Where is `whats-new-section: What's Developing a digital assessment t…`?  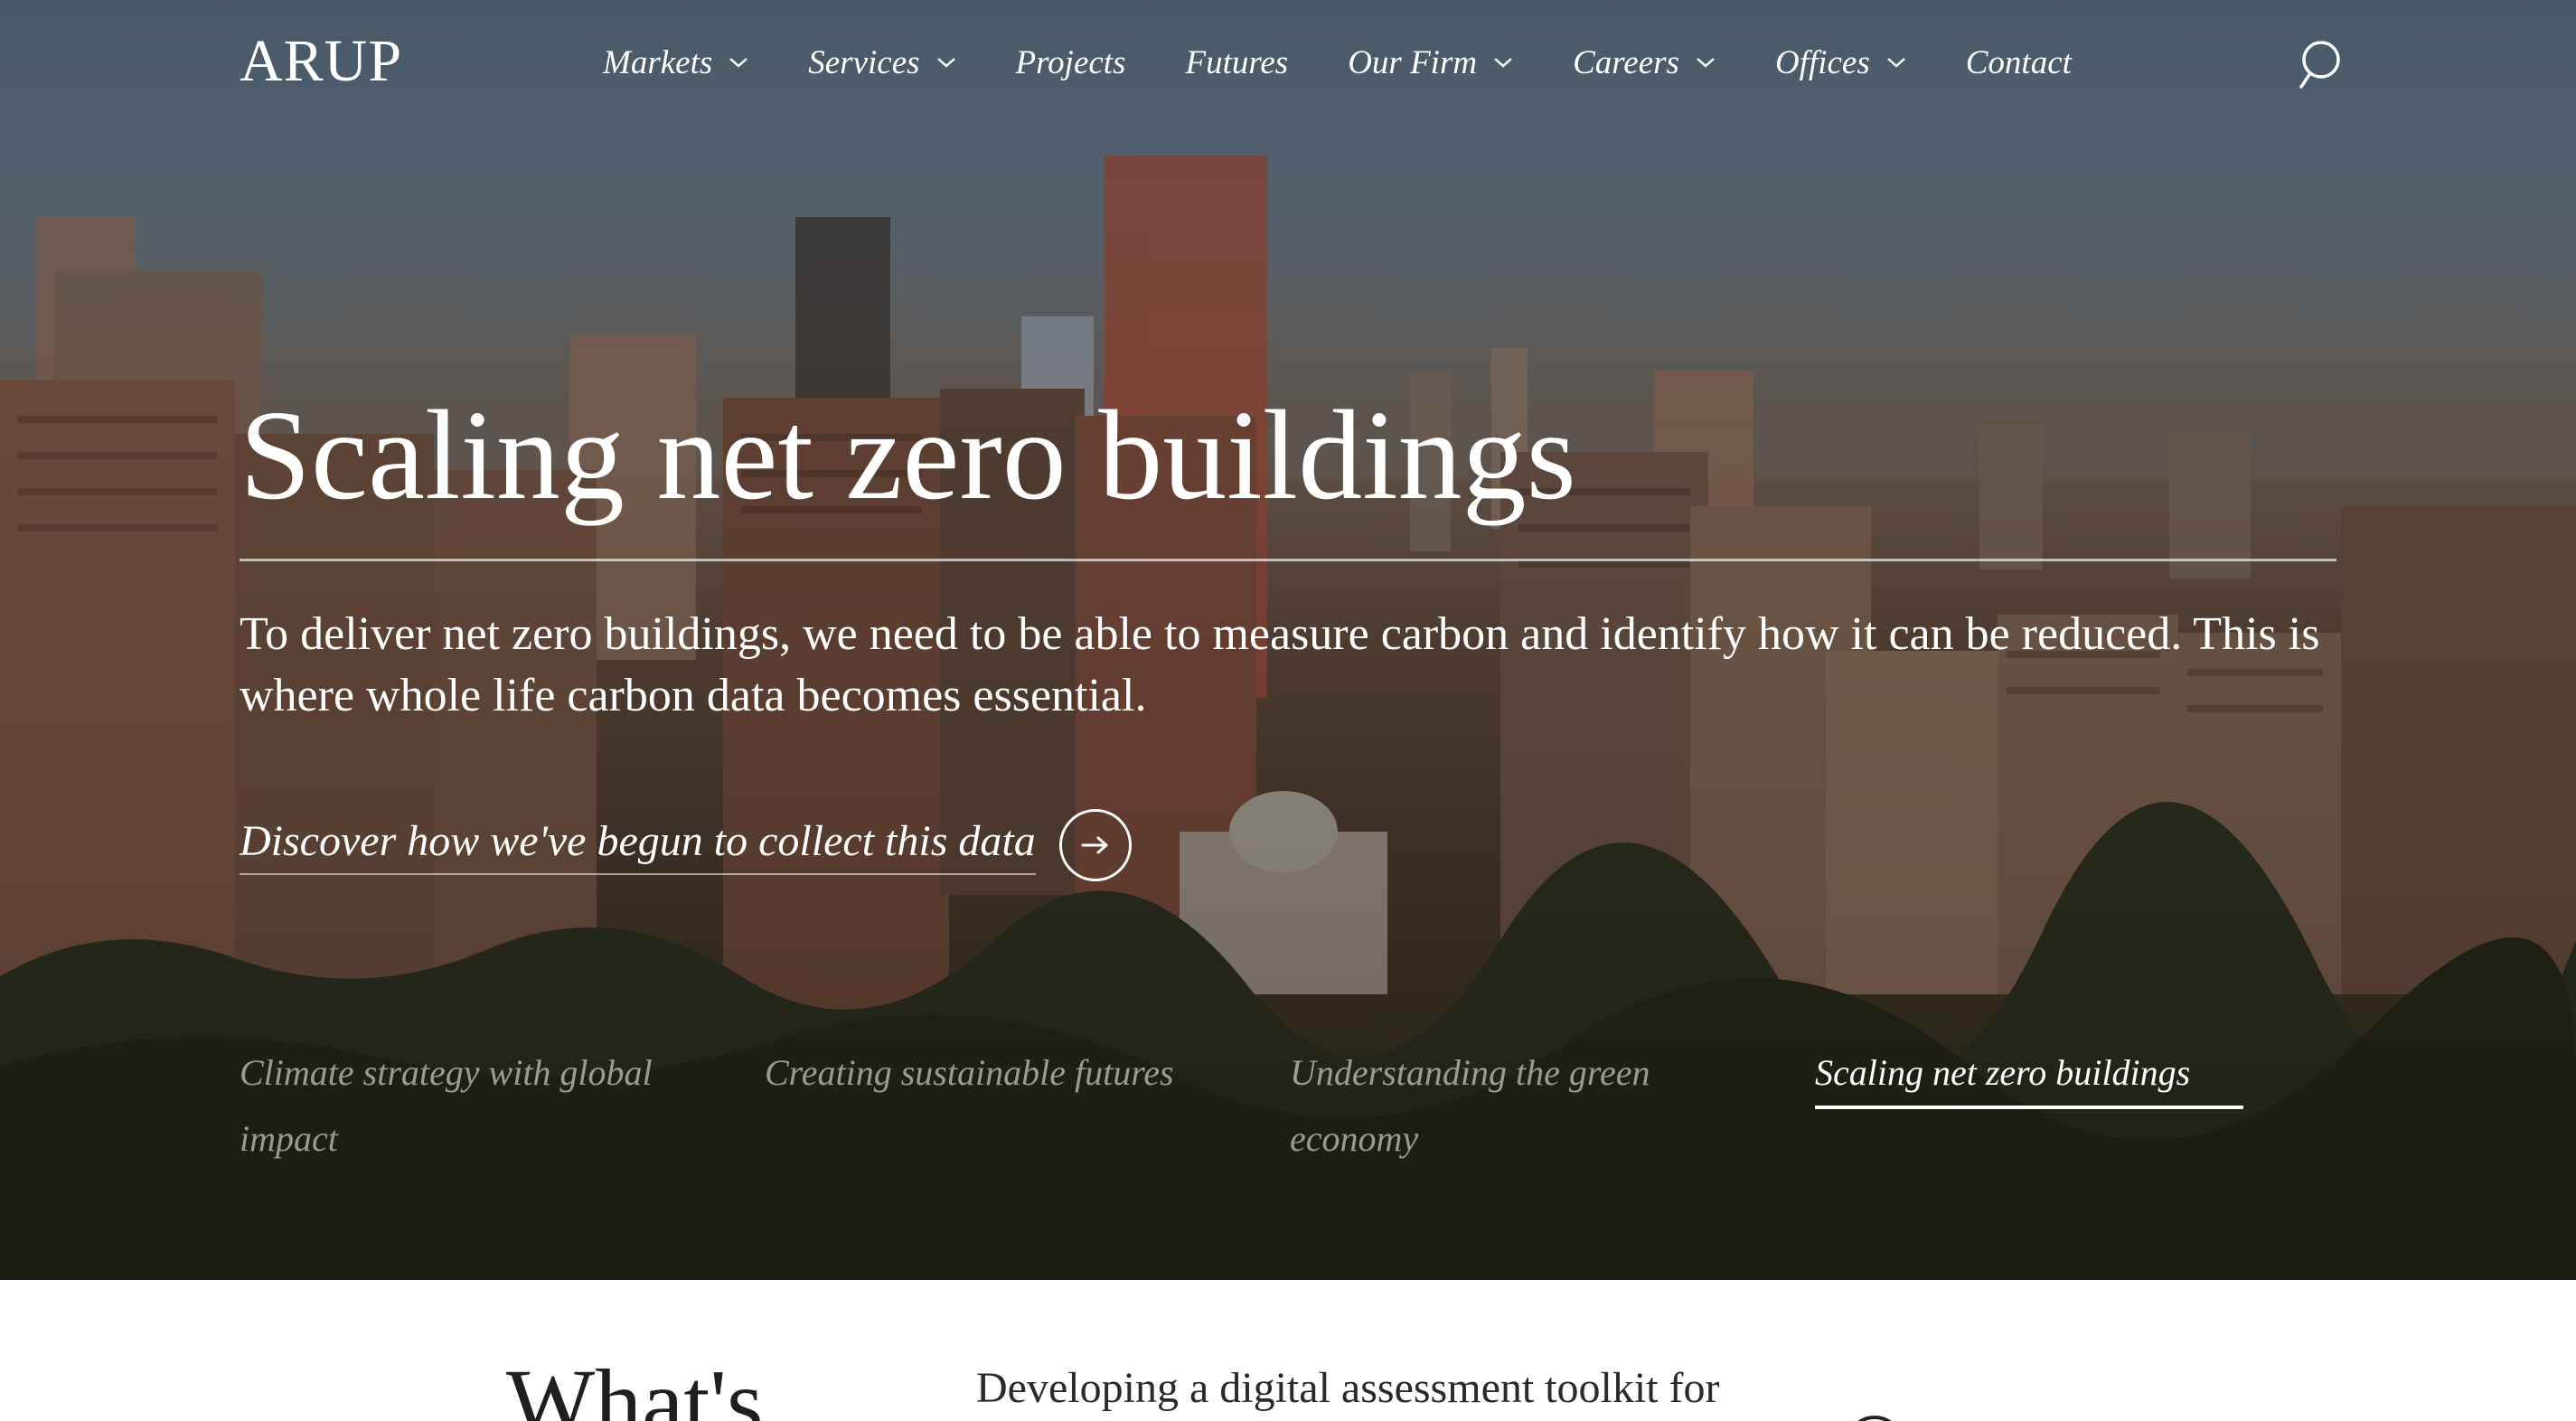
whats-new-section: What's Developing a digital assessment t… is located at coordinates (1288, 1350).